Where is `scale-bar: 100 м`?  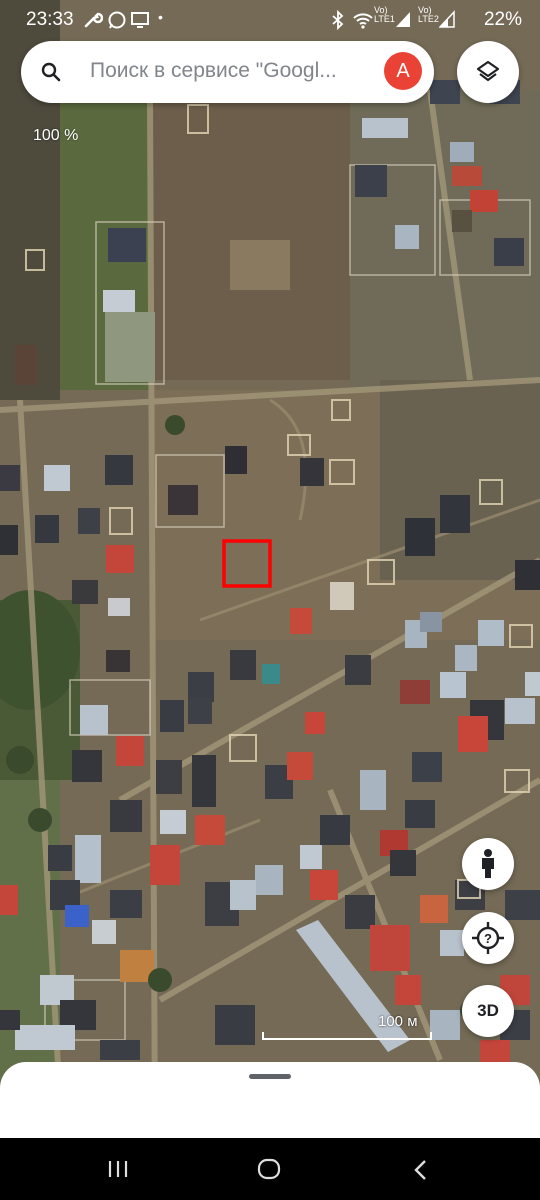
scale-bar: 100 м is located at coordinates (347, 1027).